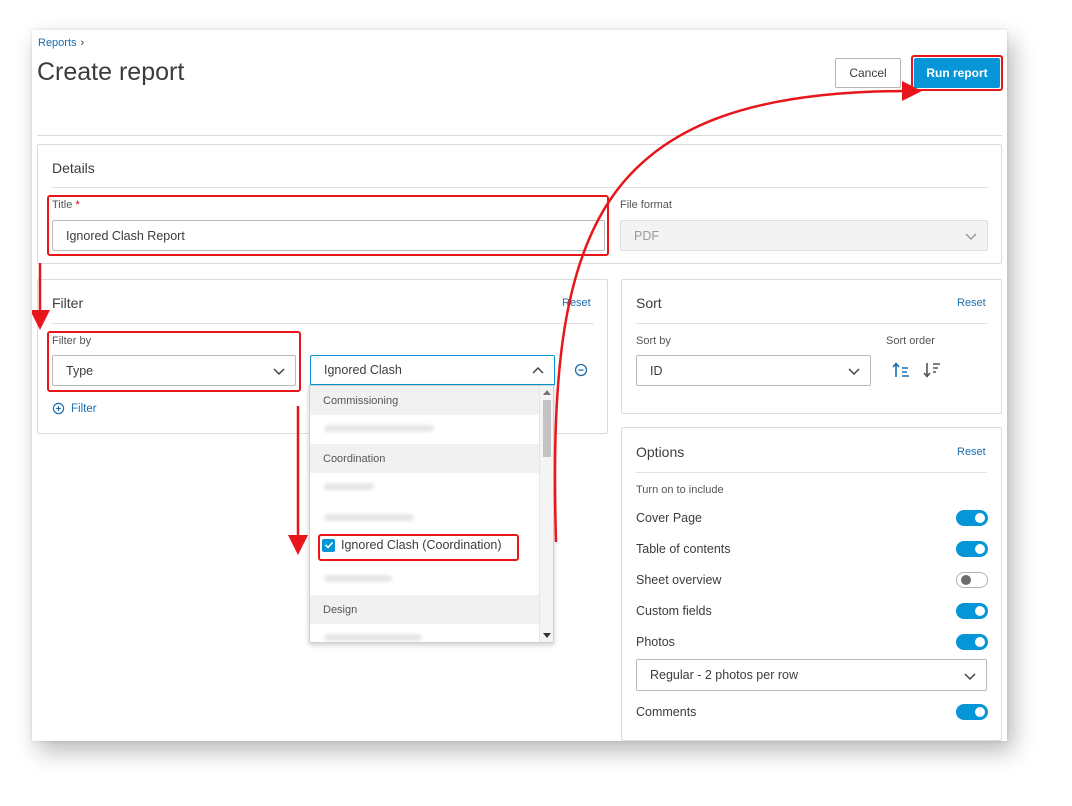 The width and height of the screenshot is (1072, 806). What do you see at coordinates (971, 452) in the screenshot?
I see `options-reset-link: Reset` at bounding box center [971, 452].